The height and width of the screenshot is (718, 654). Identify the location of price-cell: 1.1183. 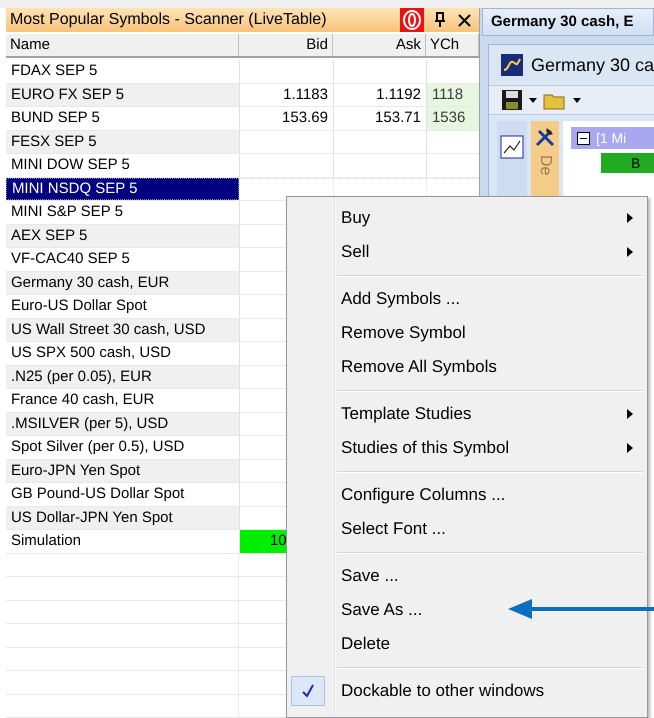
(285, 95).